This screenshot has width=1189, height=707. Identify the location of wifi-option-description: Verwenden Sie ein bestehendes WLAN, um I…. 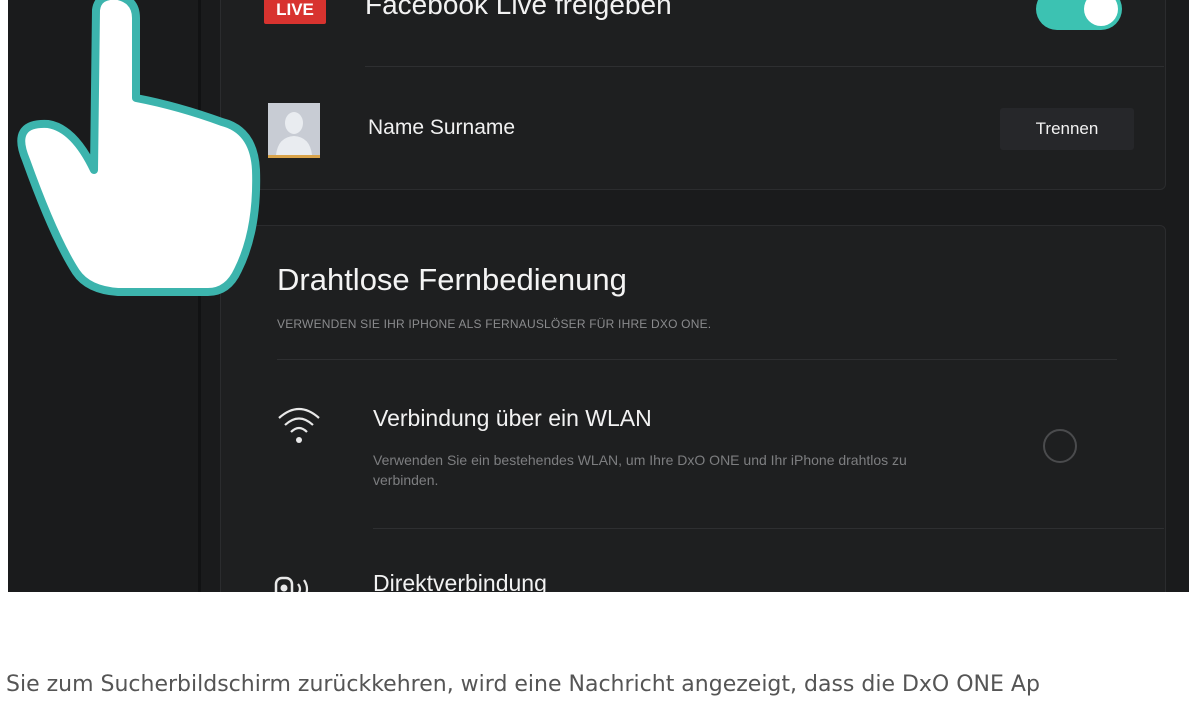
(640, 470).